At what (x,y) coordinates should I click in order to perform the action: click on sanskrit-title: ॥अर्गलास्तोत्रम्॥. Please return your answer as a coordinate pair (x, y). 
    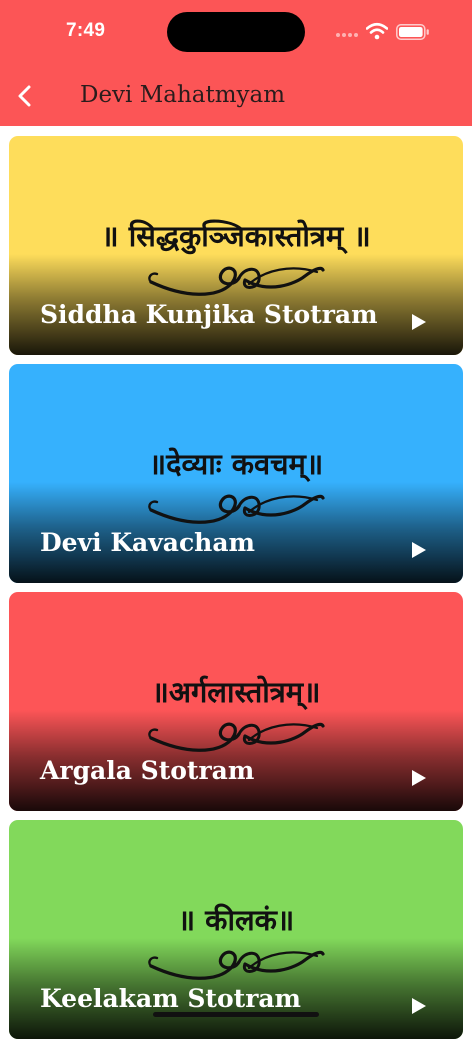
    Looking at the image, I should click on (236, 692).